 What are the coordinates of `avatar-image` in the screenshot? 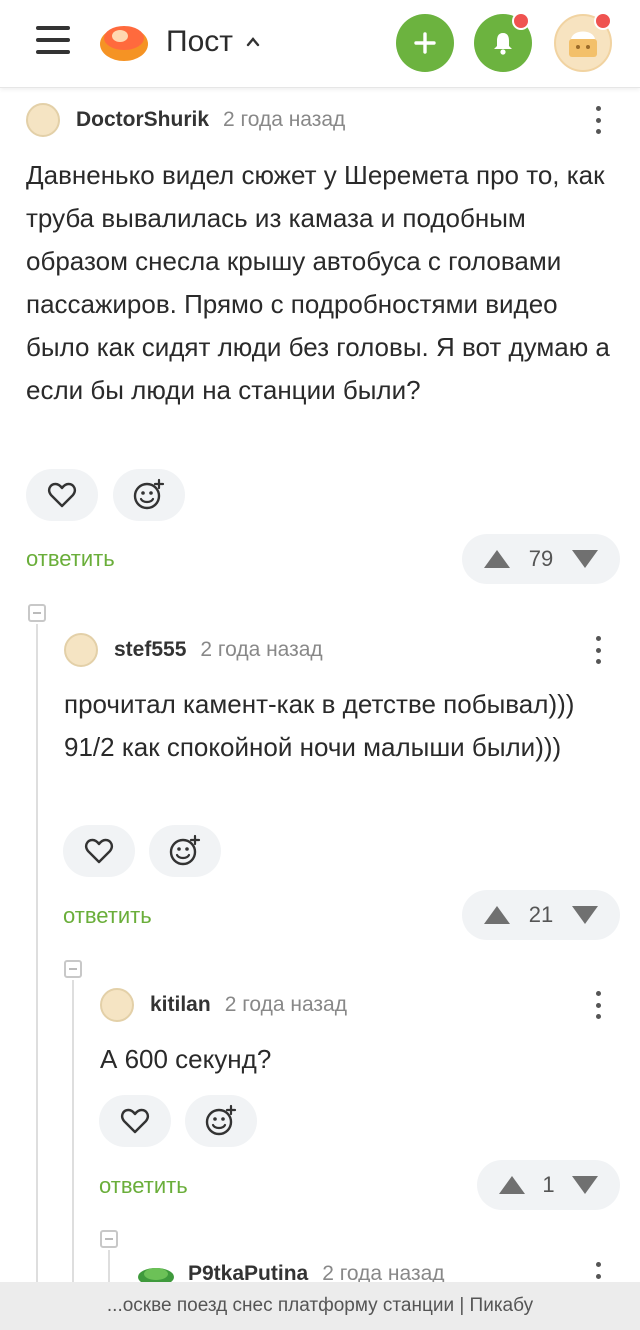 It's located at (583, 44).